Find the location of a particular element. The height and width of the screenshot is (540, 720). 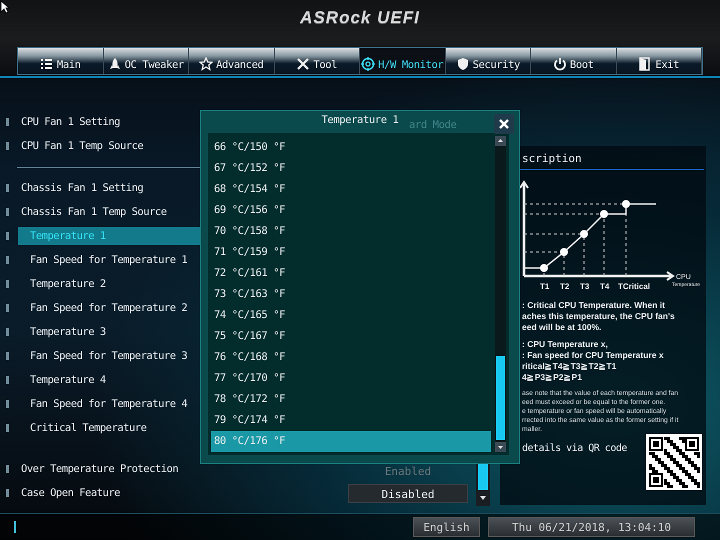

option-item: 72 °C/161 °F is located at coordinates (351, 273).